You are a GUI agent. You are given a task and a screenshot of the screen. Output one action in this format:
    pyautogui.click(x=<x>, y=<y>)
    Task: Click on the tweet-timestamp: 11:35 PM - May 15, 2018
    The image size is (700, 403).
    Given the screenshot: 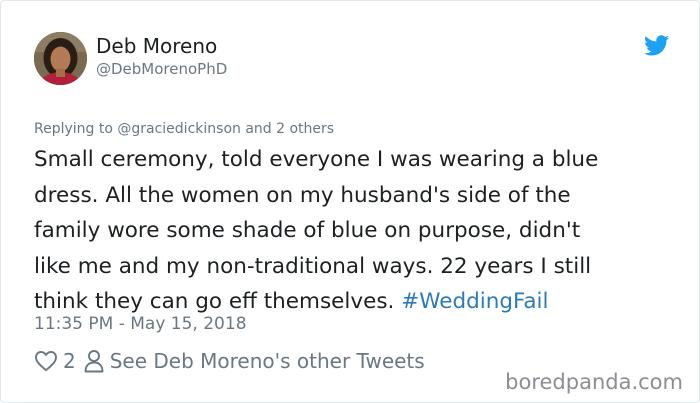 What is the action you would take?
    pyautogui.click(x=140, y=324)
    